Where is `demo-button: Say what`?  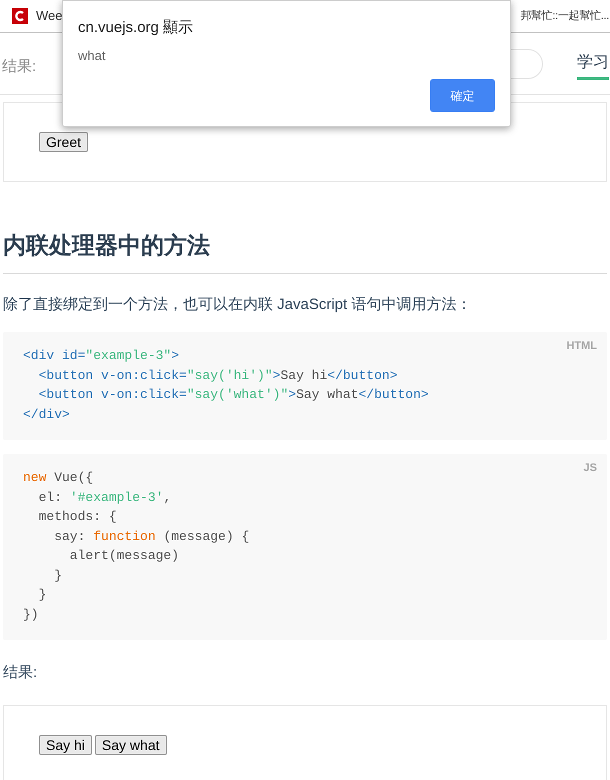
demo-button: Say what is located at coordinates (130, 744).